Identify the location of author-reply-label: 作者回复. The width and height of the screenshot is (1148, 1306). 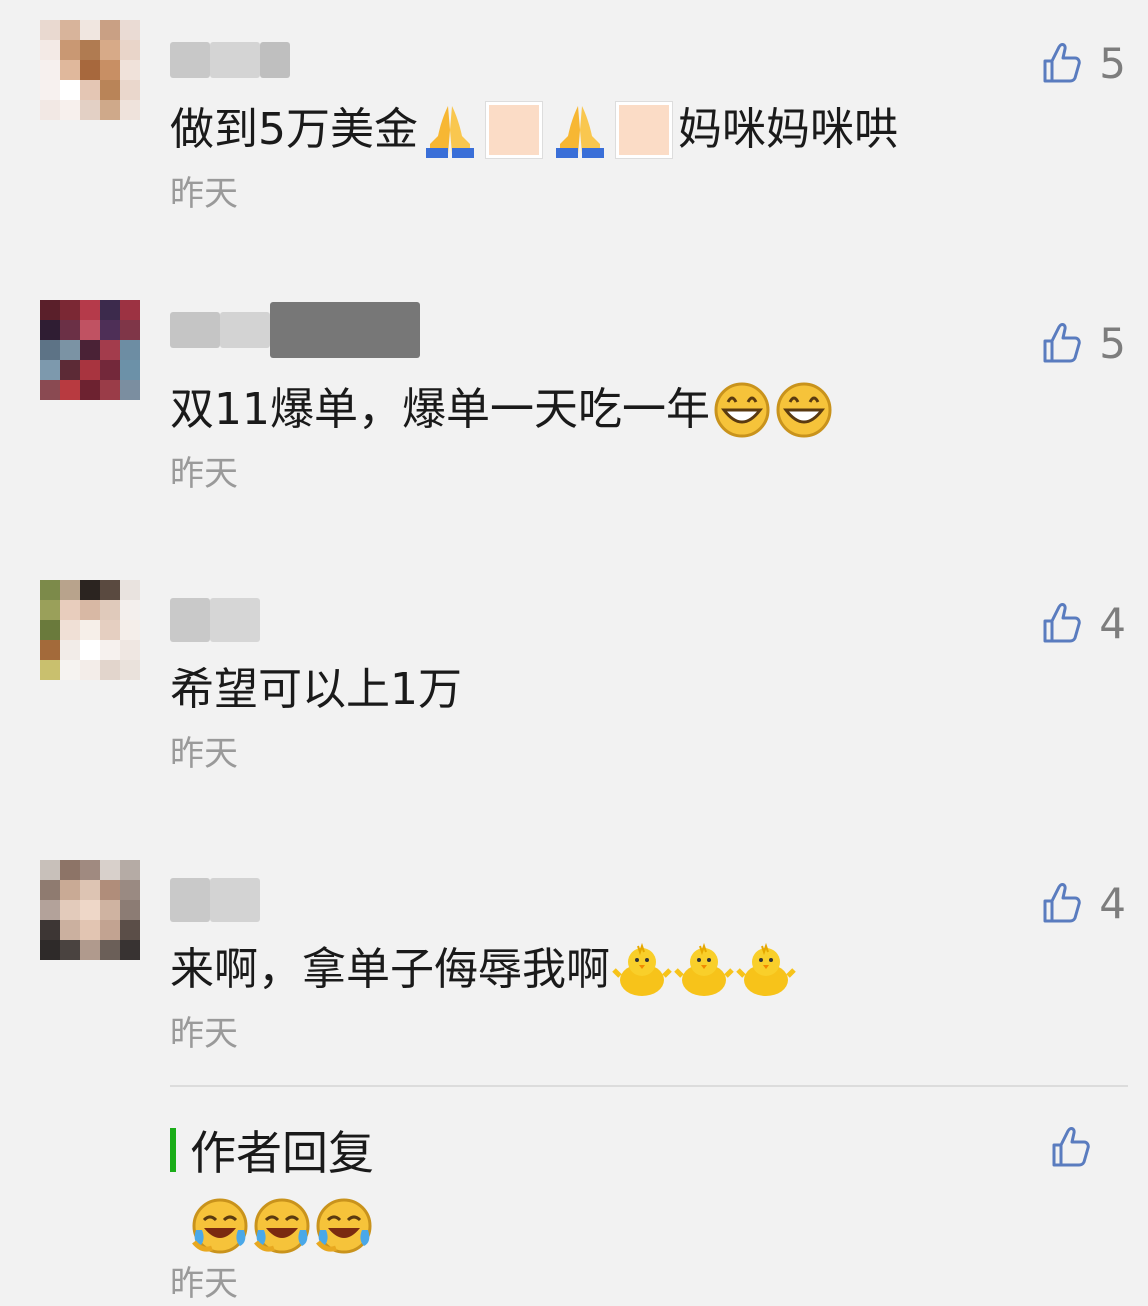
(282, 1153).